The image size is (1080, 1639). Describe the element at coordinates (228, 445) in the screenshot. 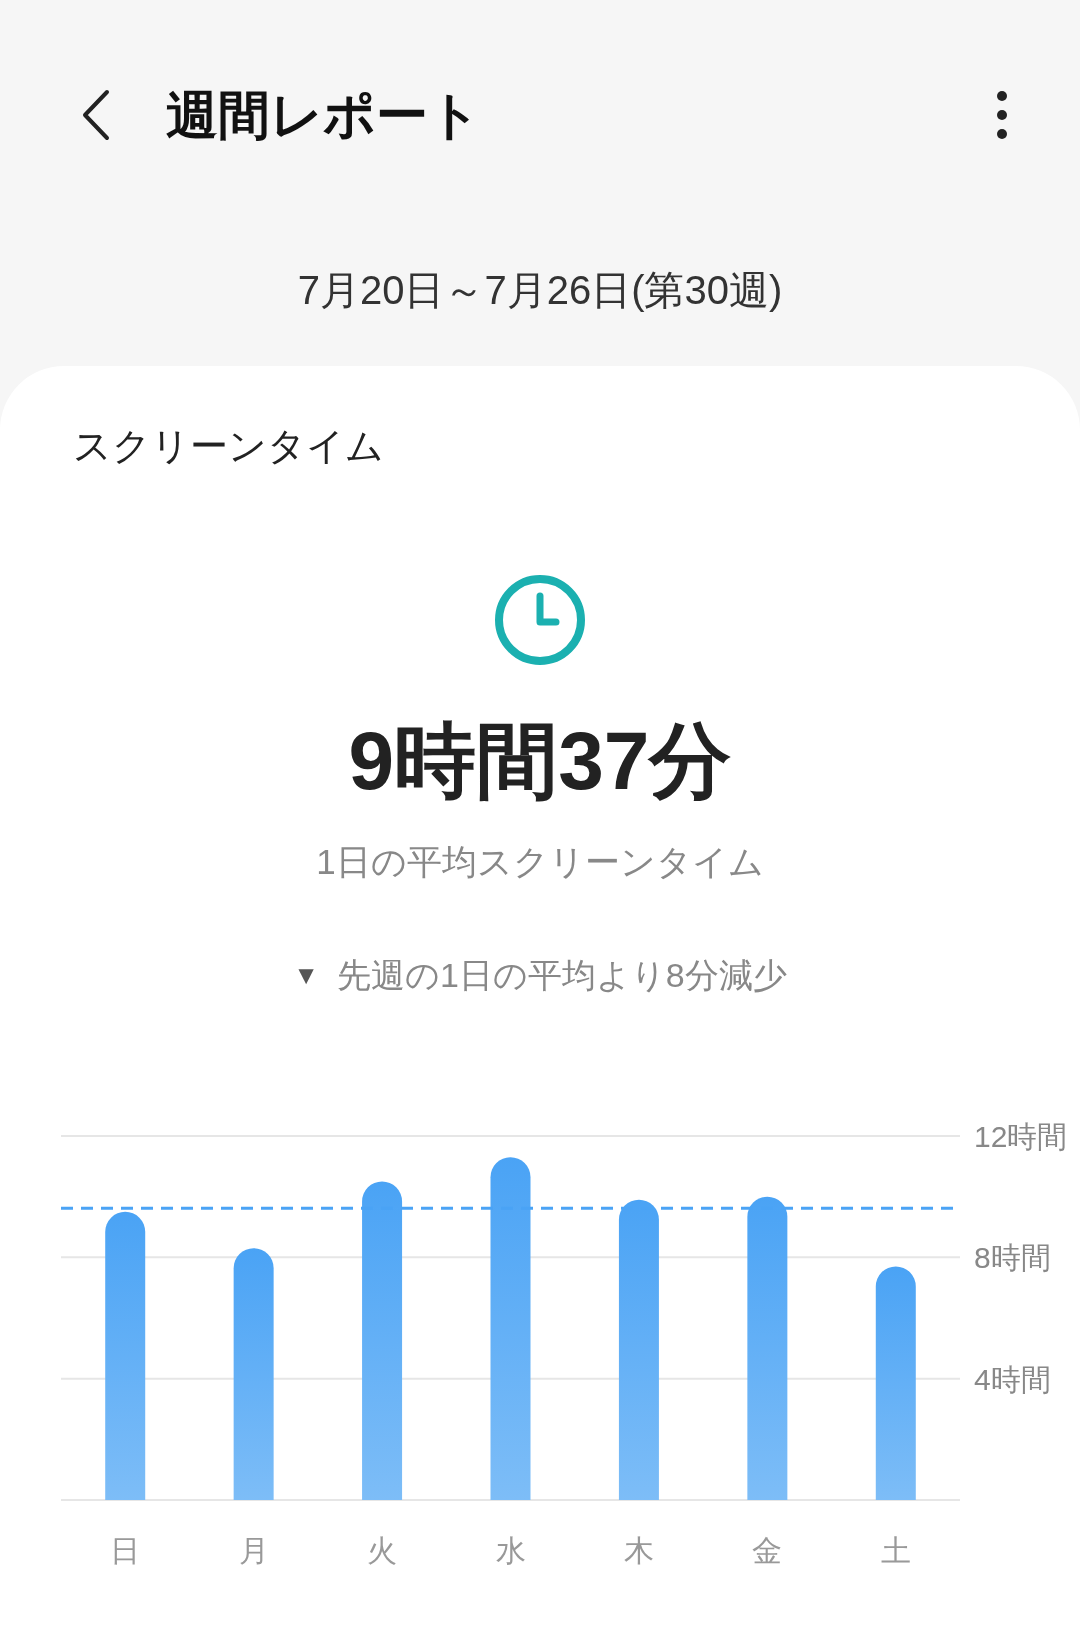

I see `card-title: スクリーンタイム` at that location.